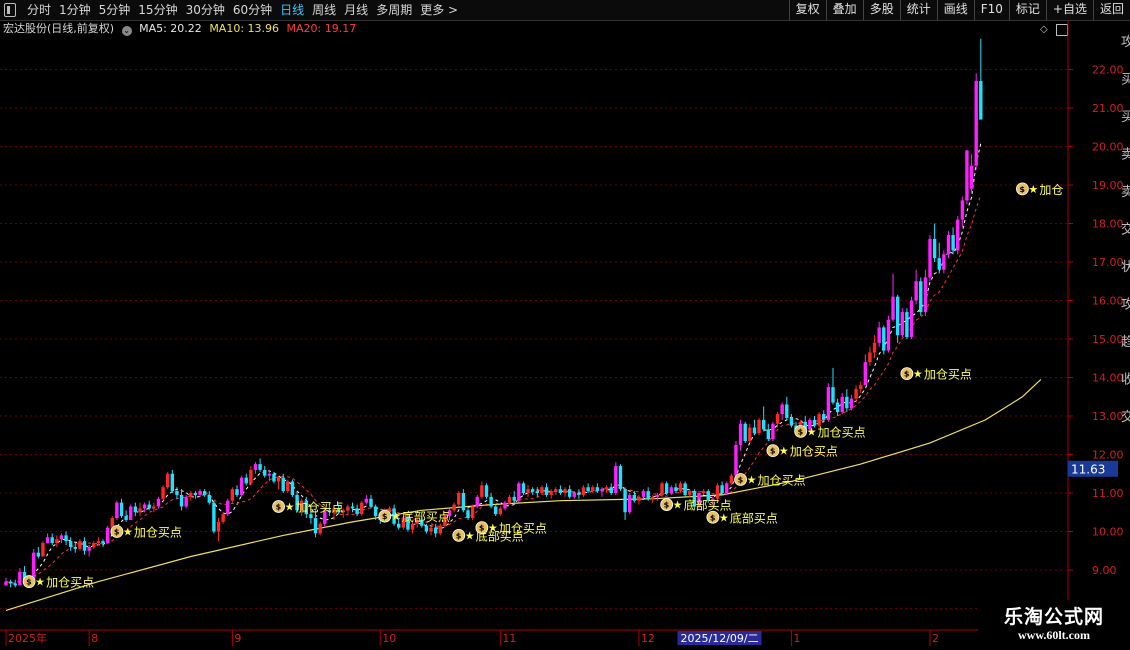 The width and height of the screenshot is (1130, 650). What do you see at coordinates (237, 638) in the screenshot?
I see `x-tick-label: 9` at bounding box center [237, 638].